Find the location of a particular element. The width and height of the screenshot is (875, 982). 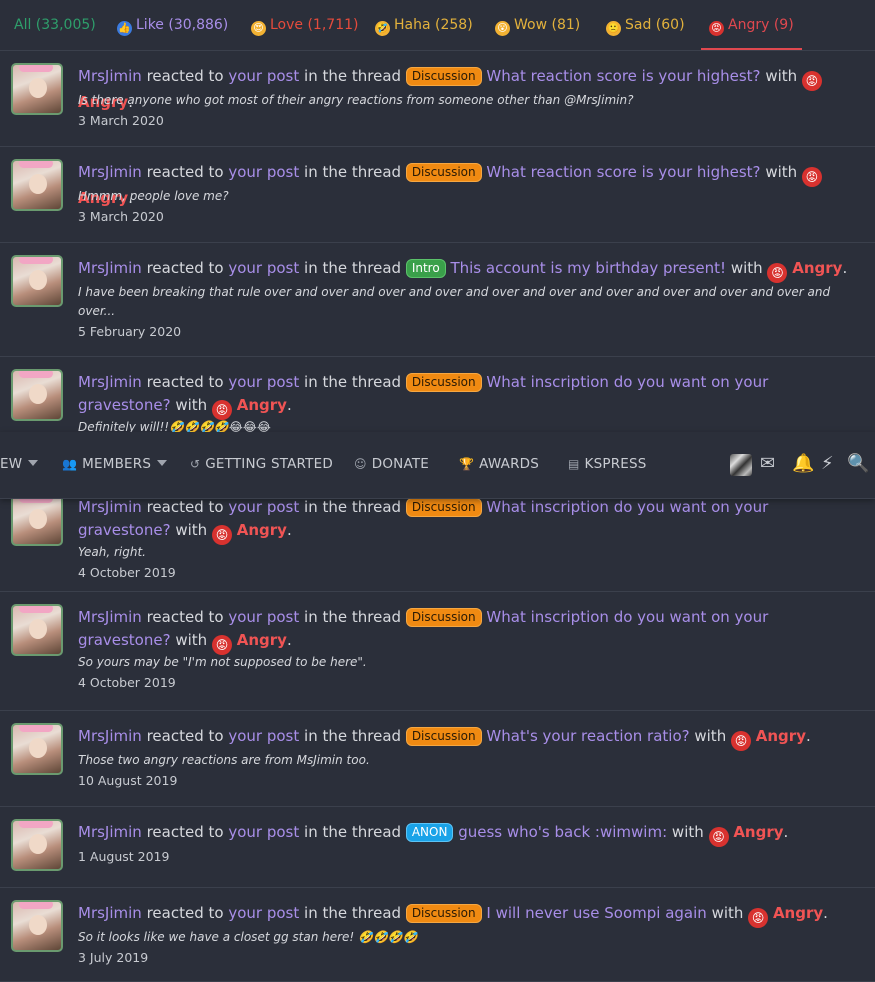

wow-icon: 😮 is located at coordinates (502, 28).